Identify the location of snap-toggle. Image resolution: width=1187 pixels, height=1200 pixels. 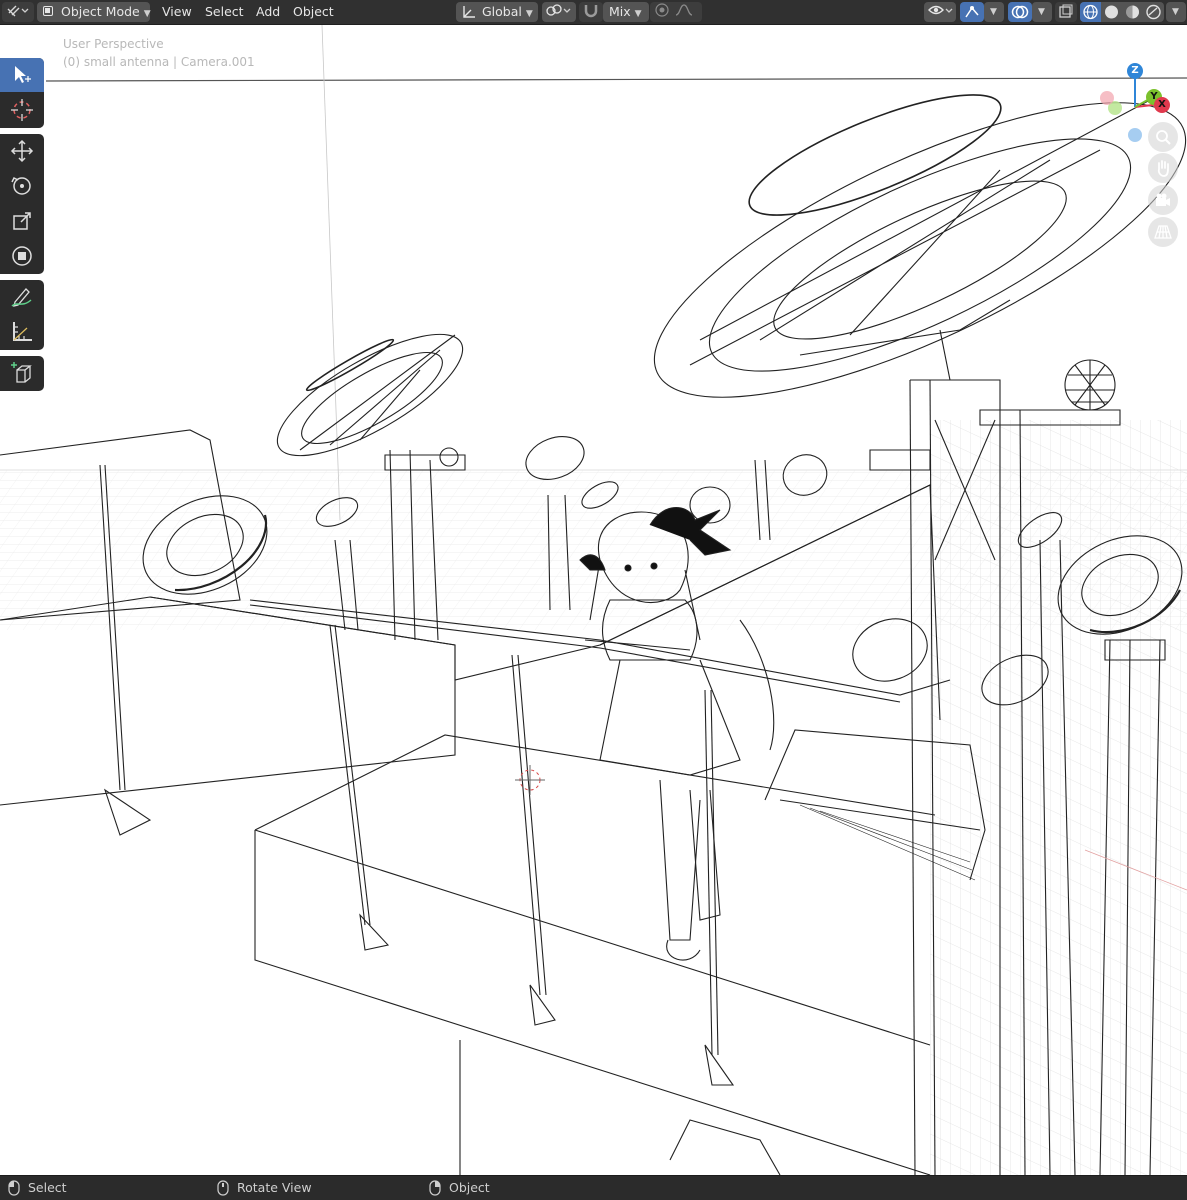
(591, 12).